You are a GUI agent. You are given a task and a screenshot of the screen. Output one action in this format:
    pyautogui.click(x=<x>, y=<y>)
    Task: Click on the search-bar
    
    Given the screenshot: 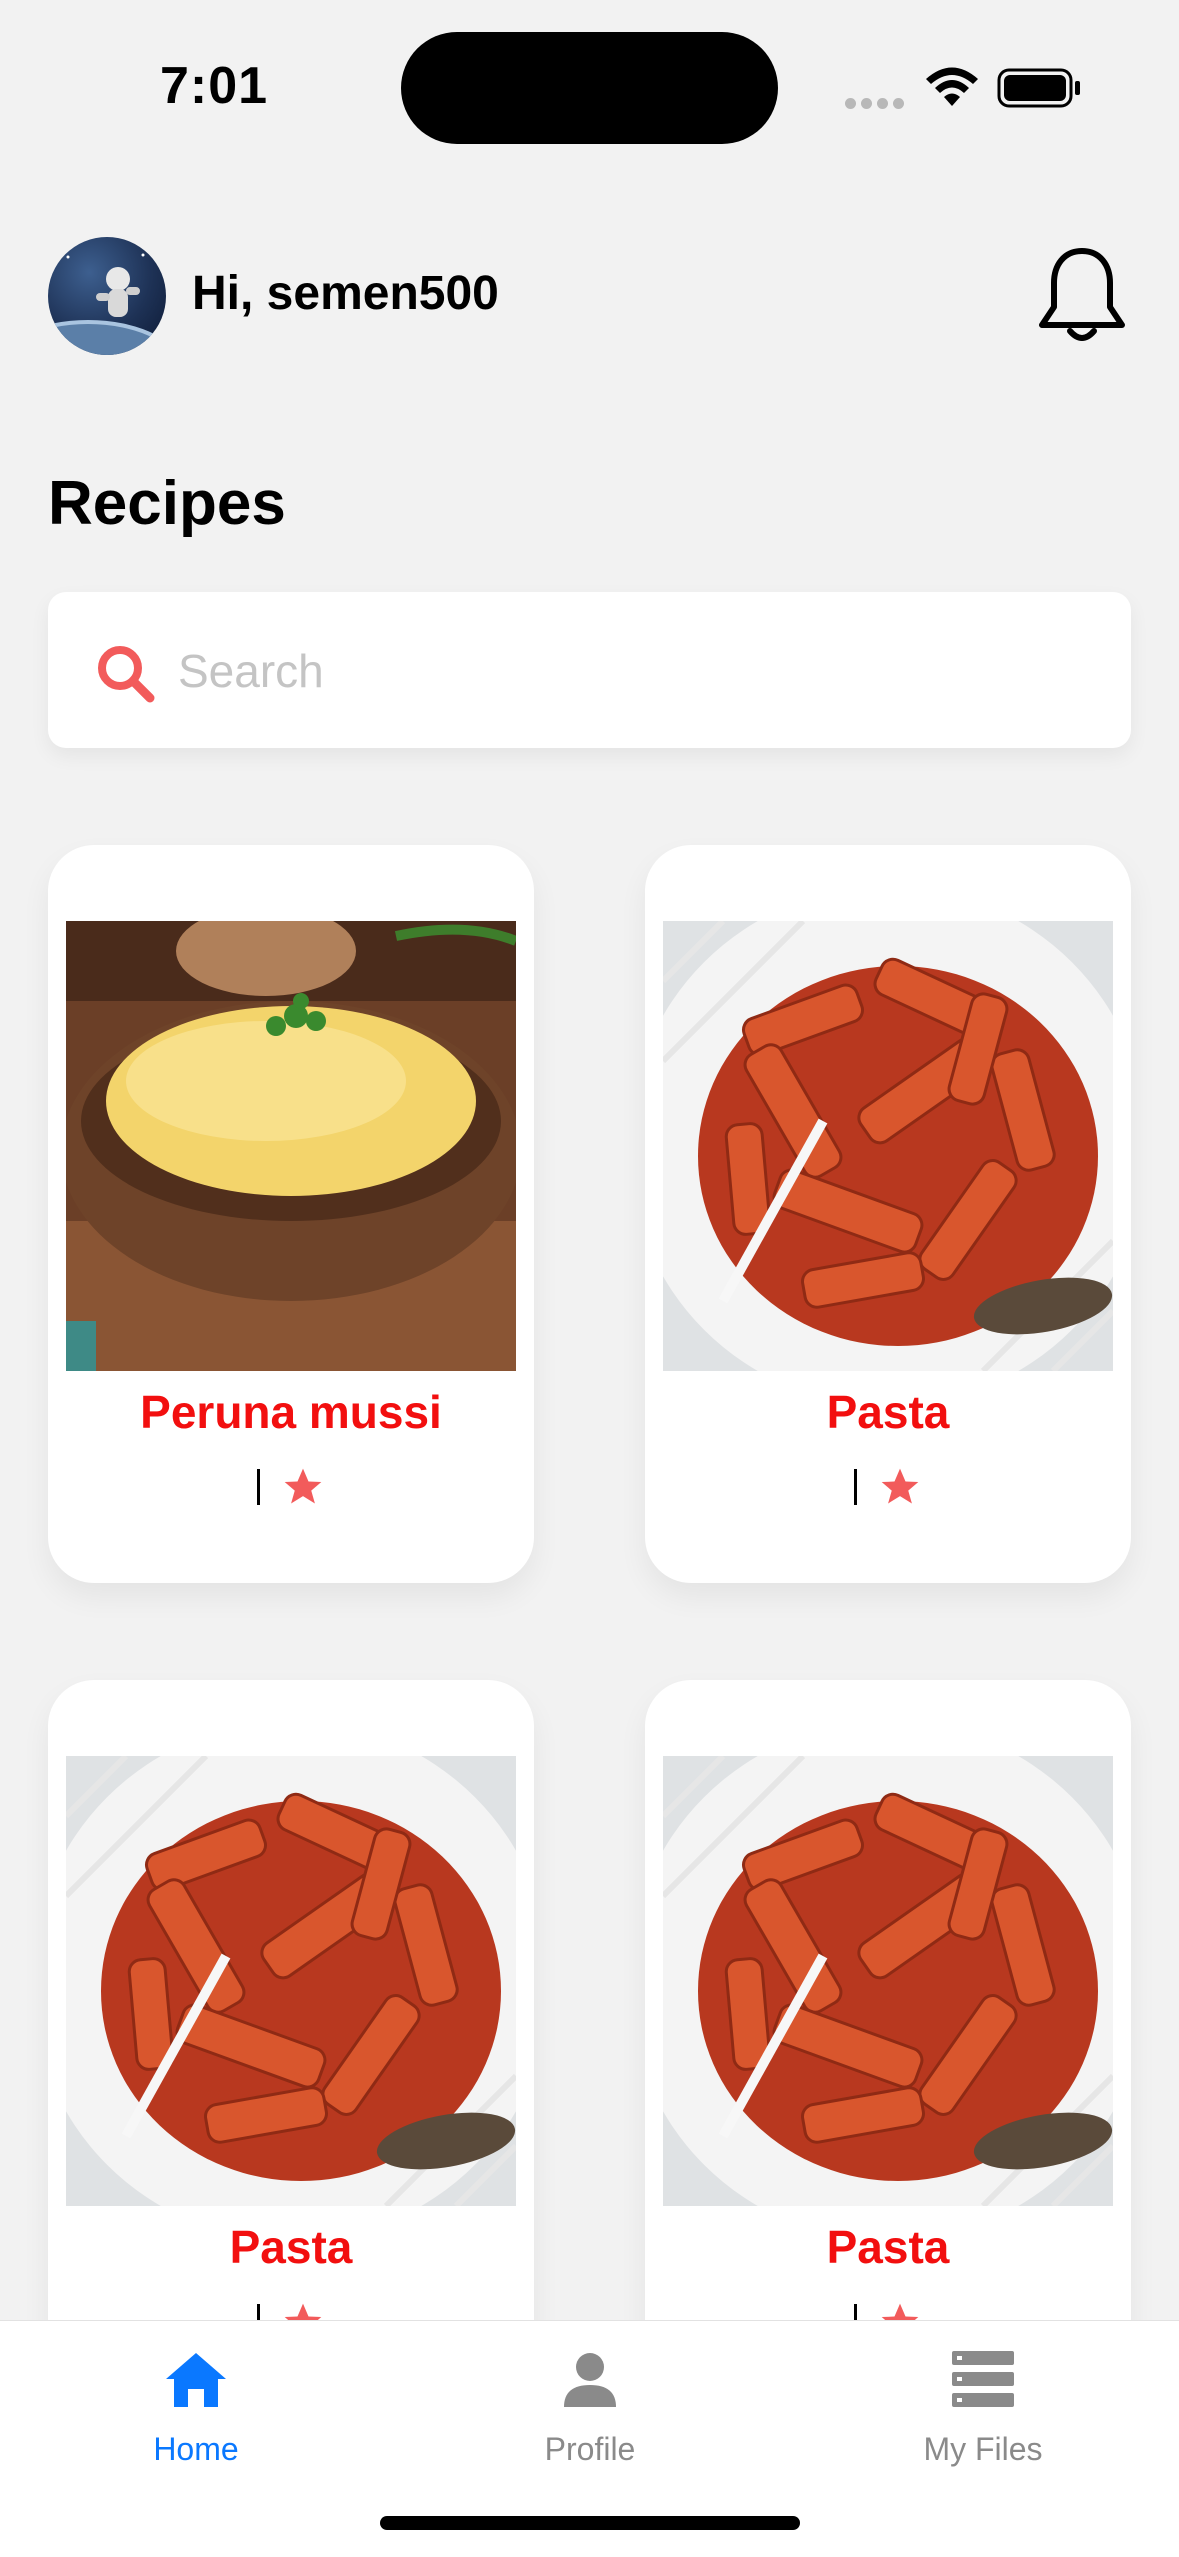 What is the action you would take?
    pyautogui.click(x=589, y=670)
    